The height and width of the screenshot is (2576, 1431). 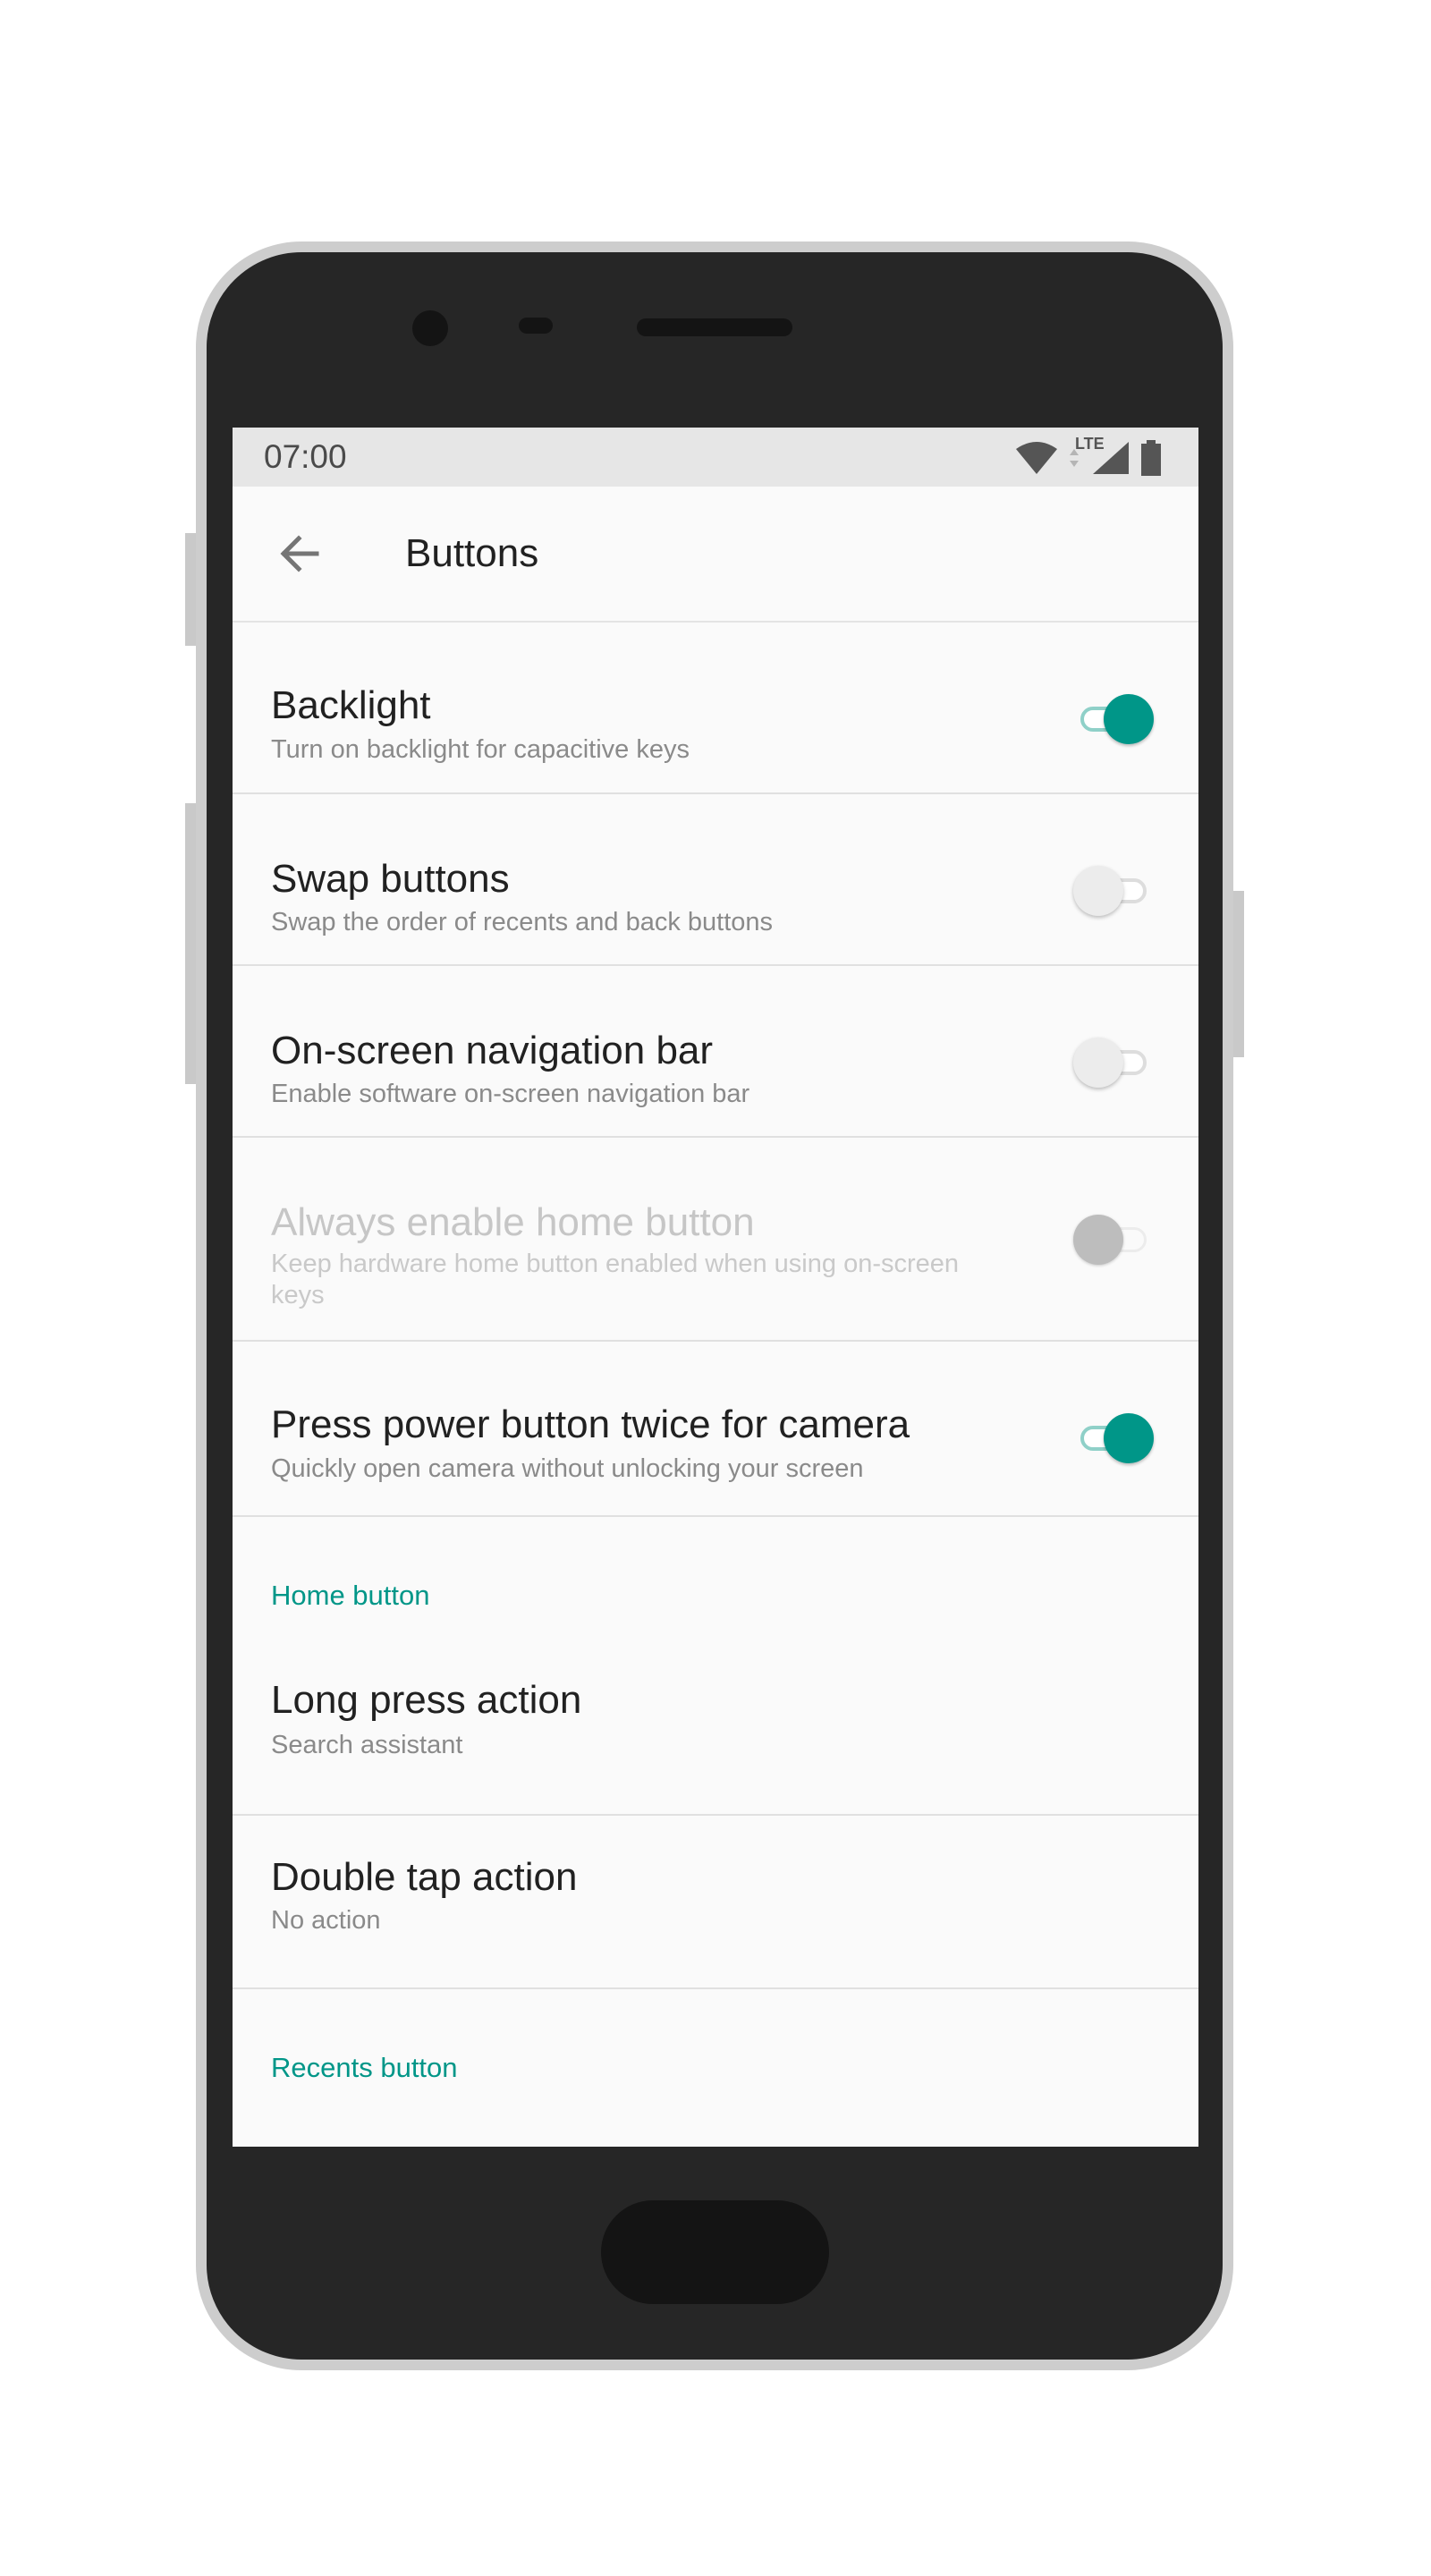 What do you see at coordinates (716, 1902) in the screenshot?
I see `setting-double-tap-action: Double tap action No action` at bounding box center [716, 1902].